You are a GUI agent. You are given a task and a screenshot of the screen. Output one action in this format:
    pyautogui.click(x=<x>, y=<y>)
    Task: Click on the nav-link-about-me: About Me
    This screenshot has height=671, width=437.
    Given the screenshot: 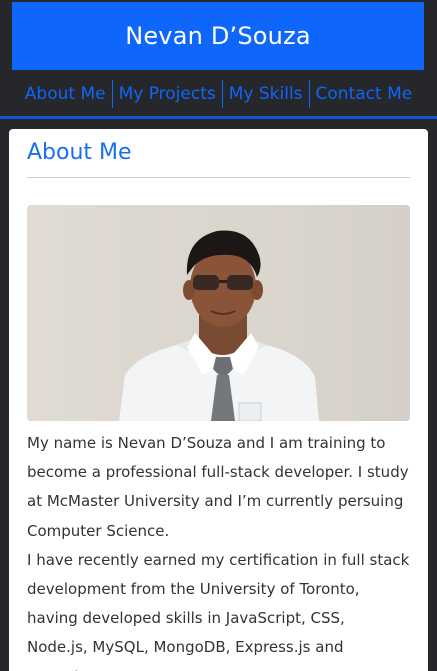 What is the action you would take?
    pyautogui.click(x=65, y=94)
    